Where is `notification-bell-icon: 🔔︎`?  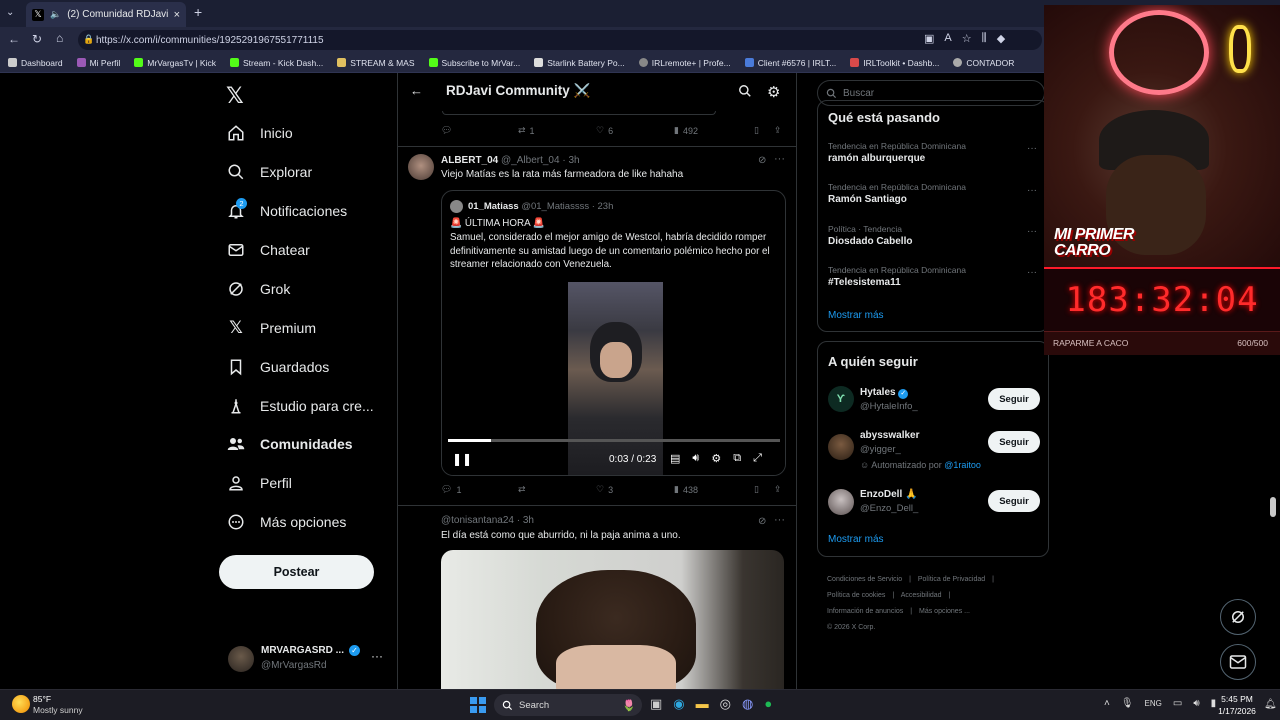
notification-bell-icon: 🔔︎ is located at coordinates (1270, 704).